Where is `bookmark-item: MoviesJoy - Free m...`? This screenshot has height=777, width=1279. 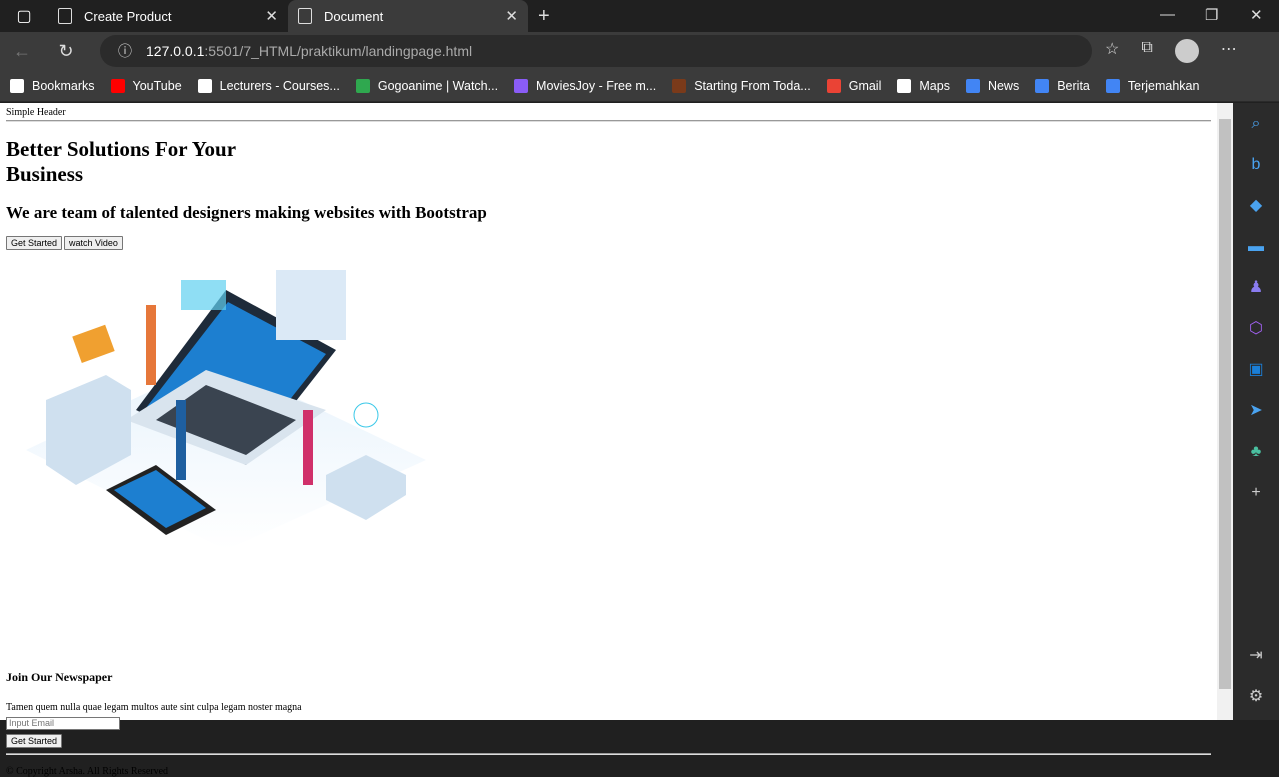
bookmark-item: MoviesJoy - Free m... is located at coordinates (585, 85).